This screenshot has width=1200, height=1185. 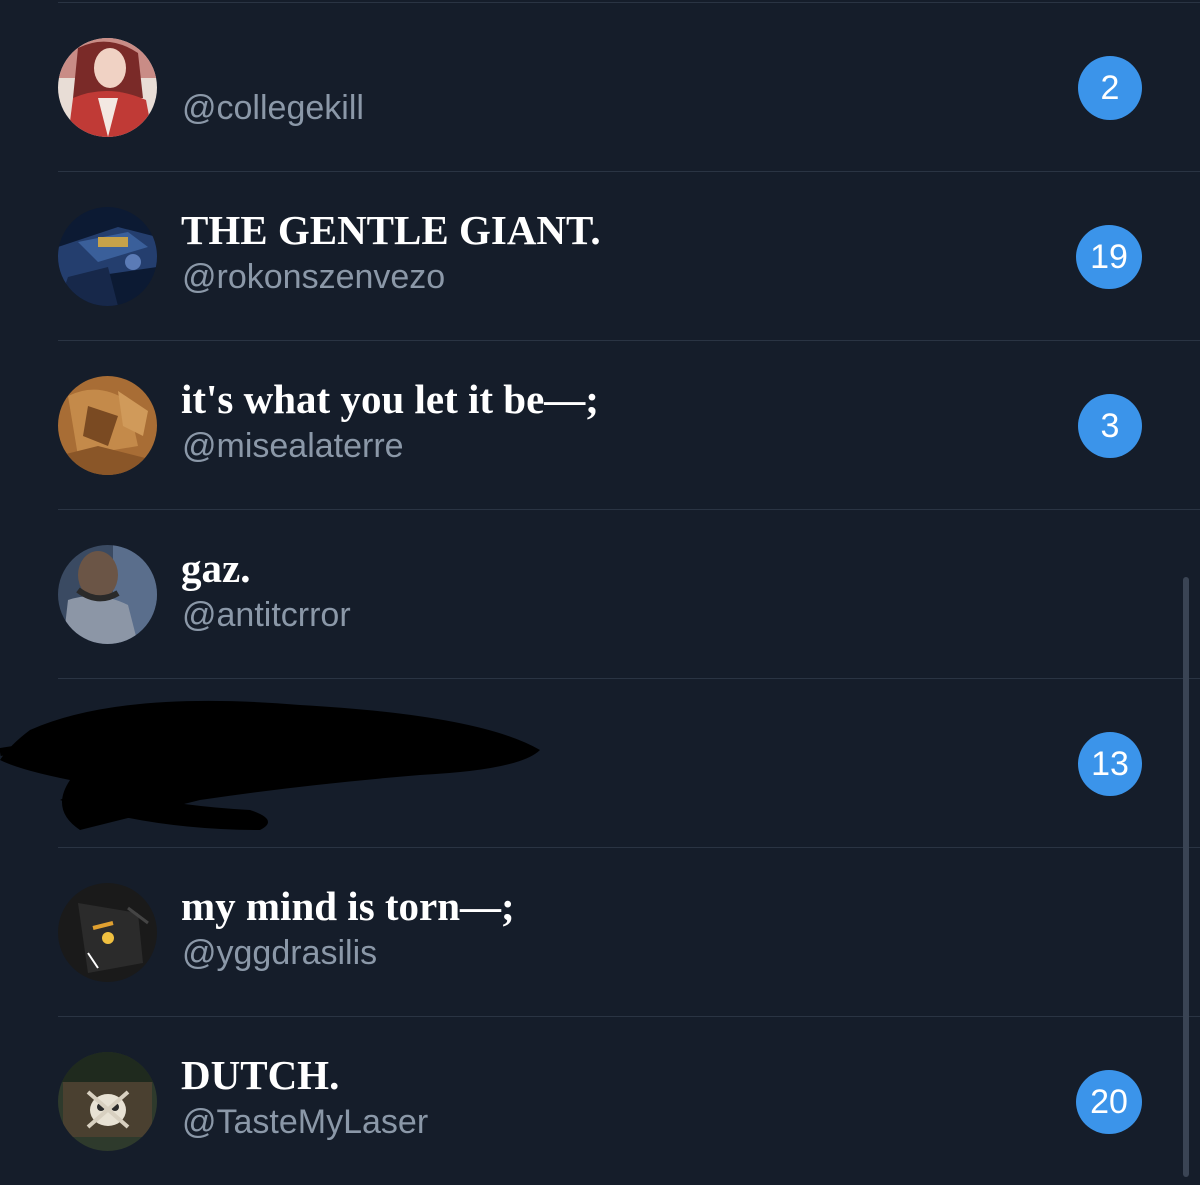 I want to click on username-handle: @TasteMyLaser, so click(x=305, y=1122).